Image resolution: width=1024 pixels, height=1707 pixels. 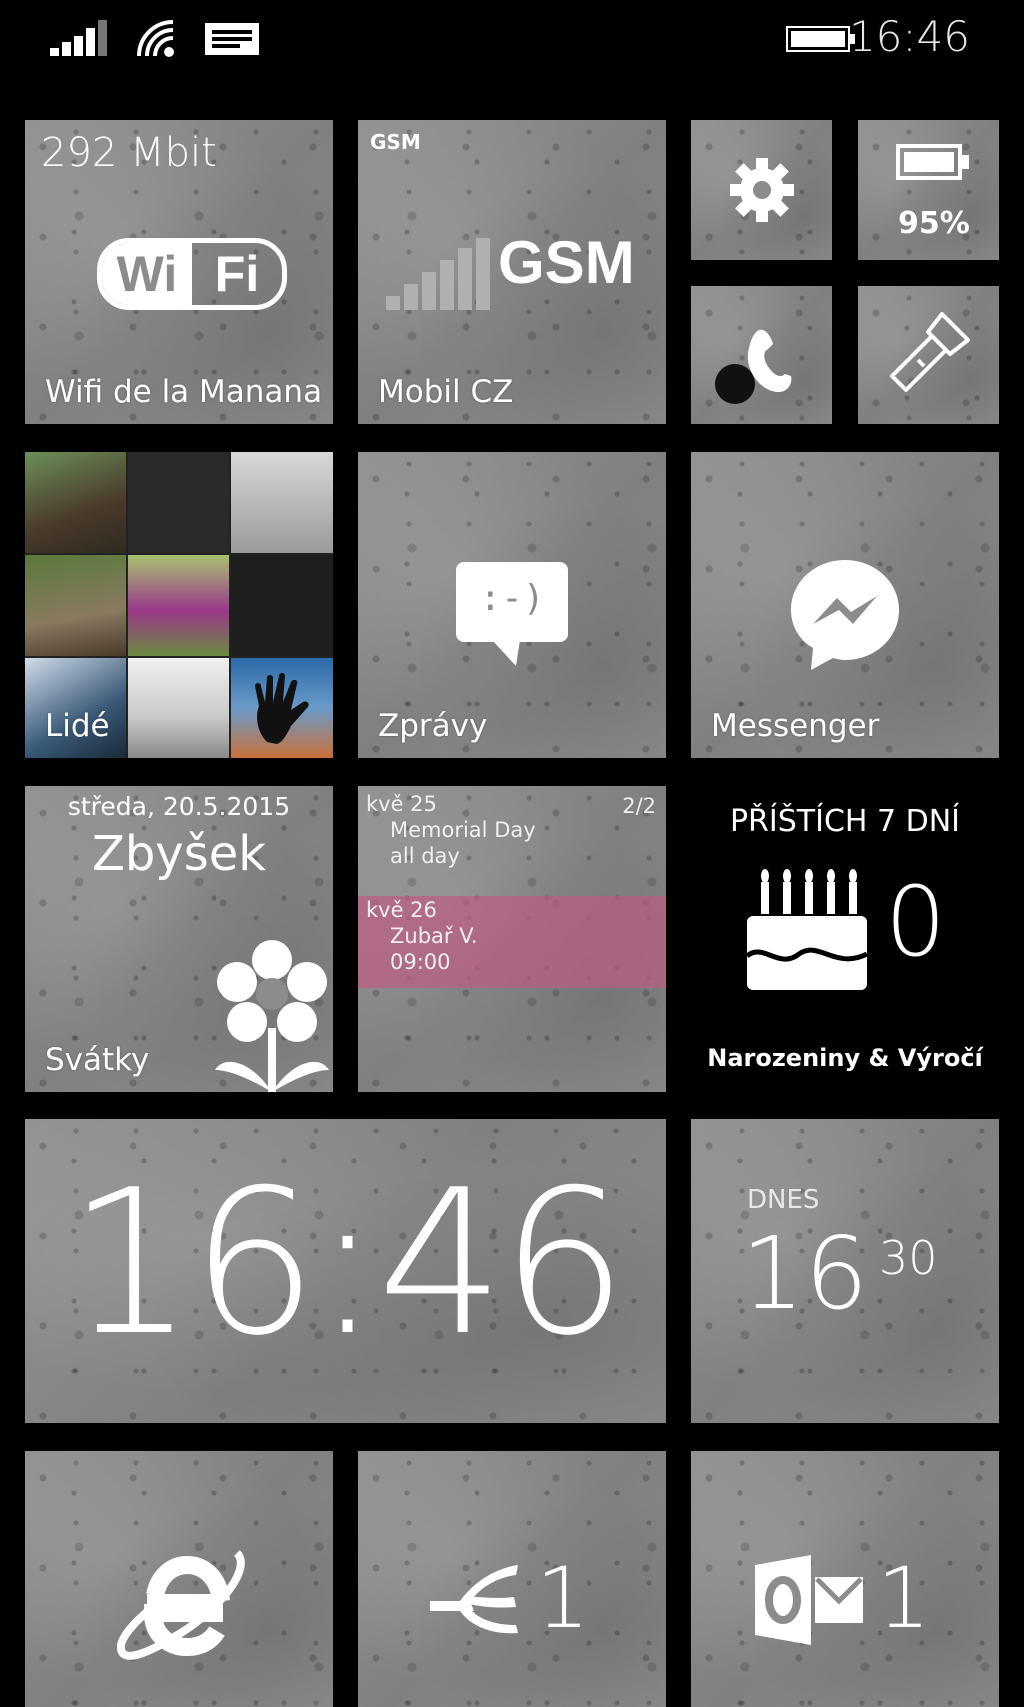 I want to click on gsm-corner-label: GSM, so click(x=395, y=142).